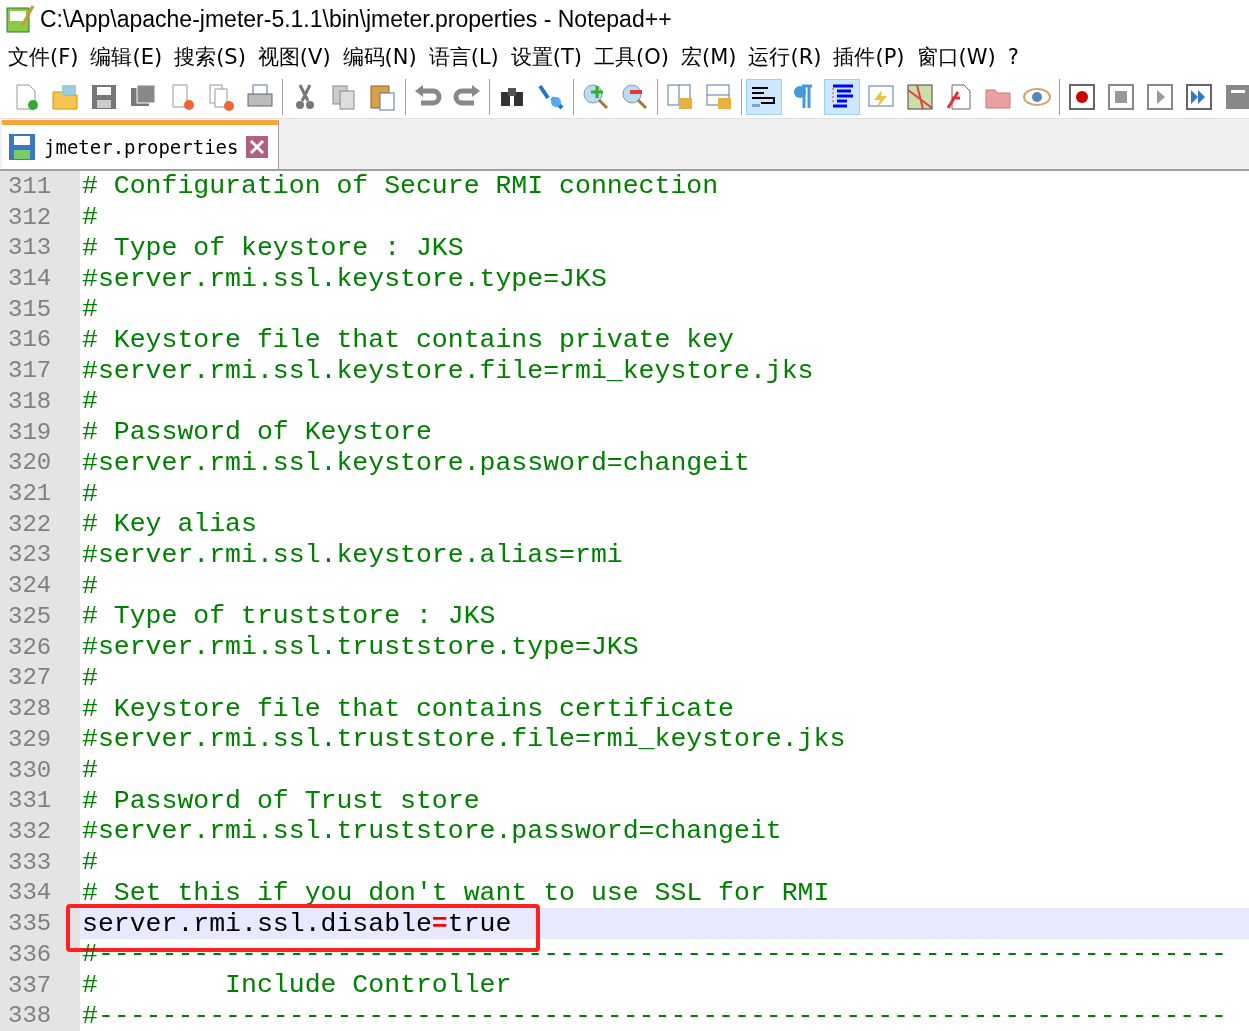  Describe the element at coordinates (30, 524) in the screenshot. I see `line-number: 322` at that location.